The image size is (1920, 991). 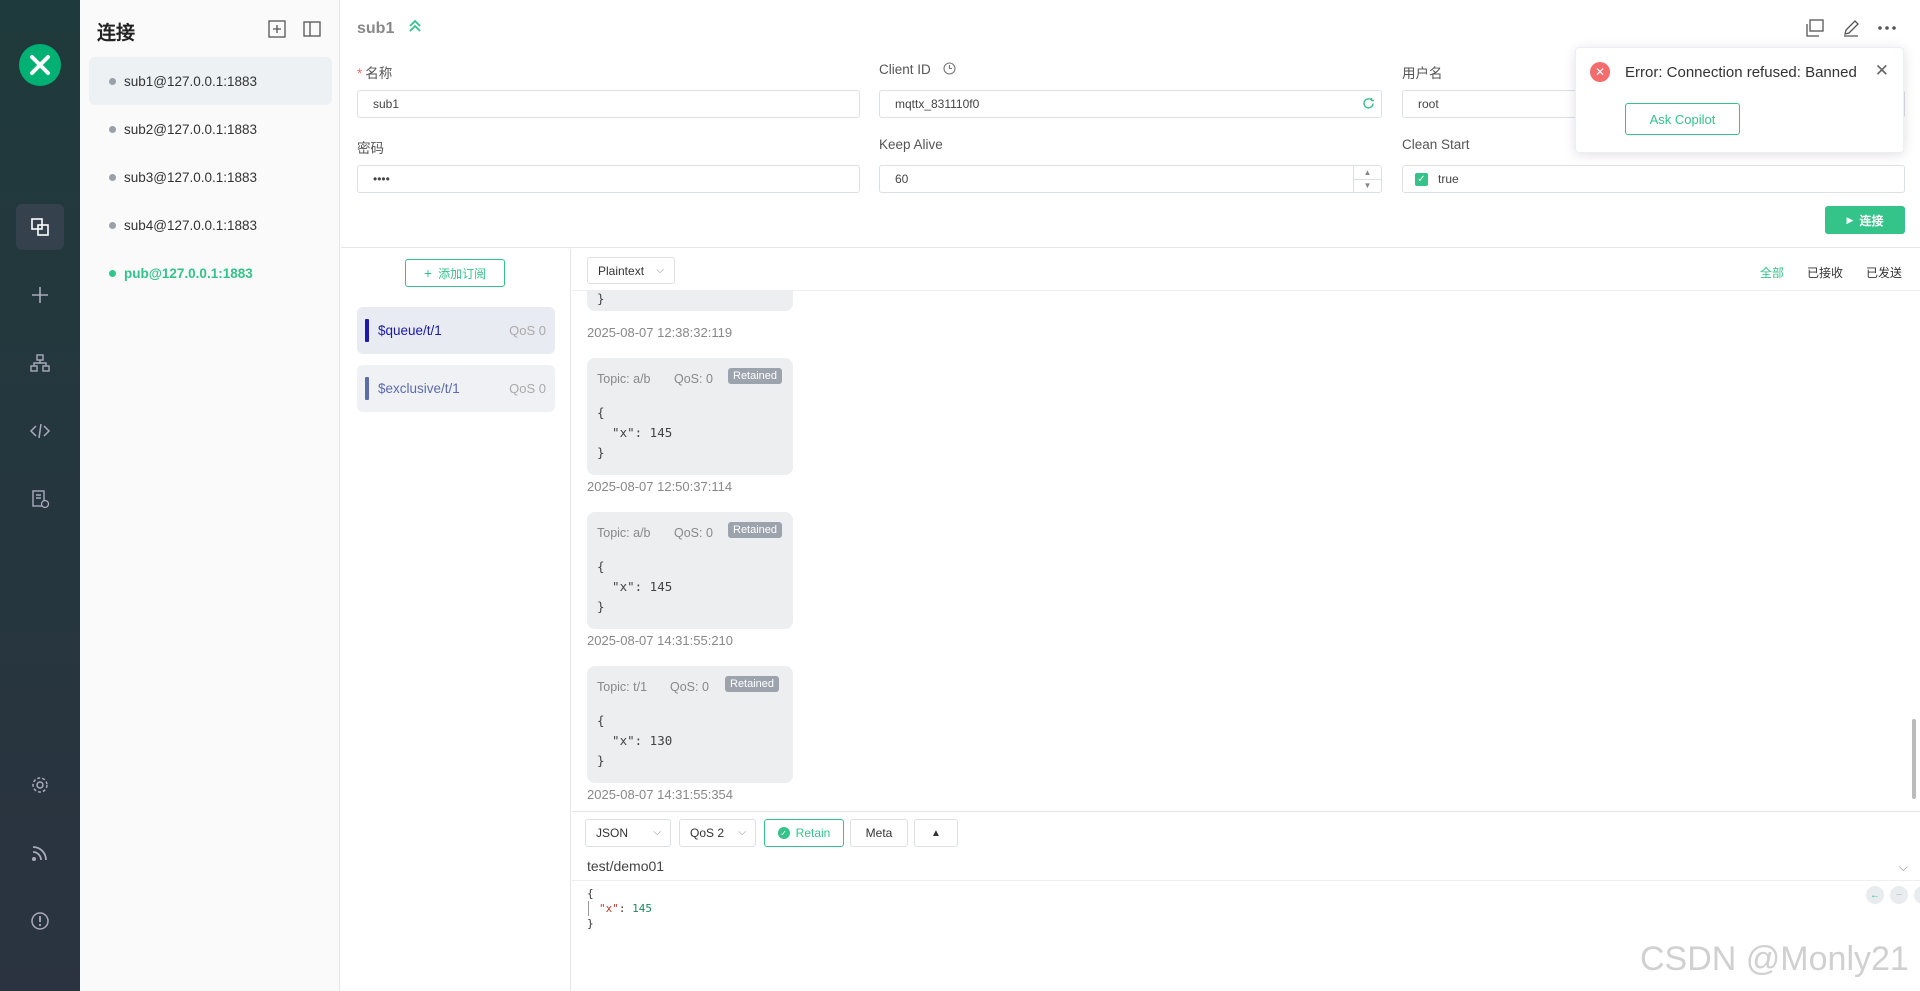 What do you see at coordinates (415, 27) in the screenshot?
I see `collapse-chevron-icon` at bounding box center [415, 27].